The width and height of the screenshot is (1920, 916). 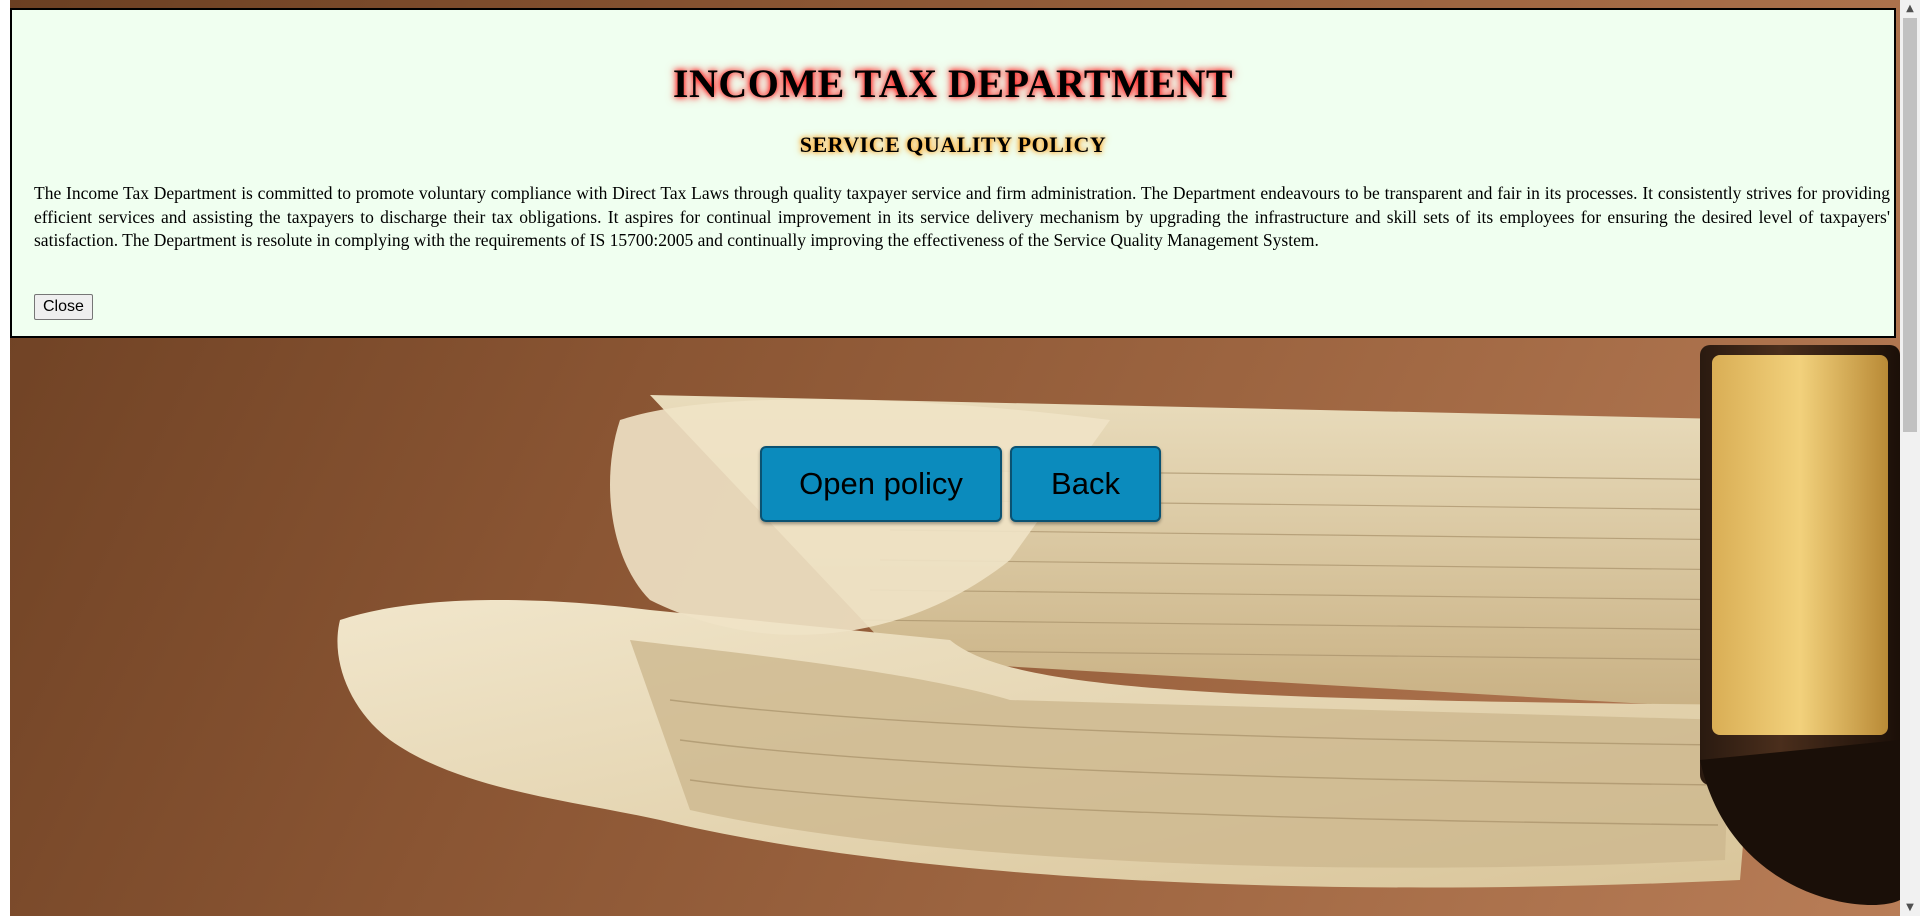 I want to click on open-policy-button: Open policy, so click(x=881, y=484).